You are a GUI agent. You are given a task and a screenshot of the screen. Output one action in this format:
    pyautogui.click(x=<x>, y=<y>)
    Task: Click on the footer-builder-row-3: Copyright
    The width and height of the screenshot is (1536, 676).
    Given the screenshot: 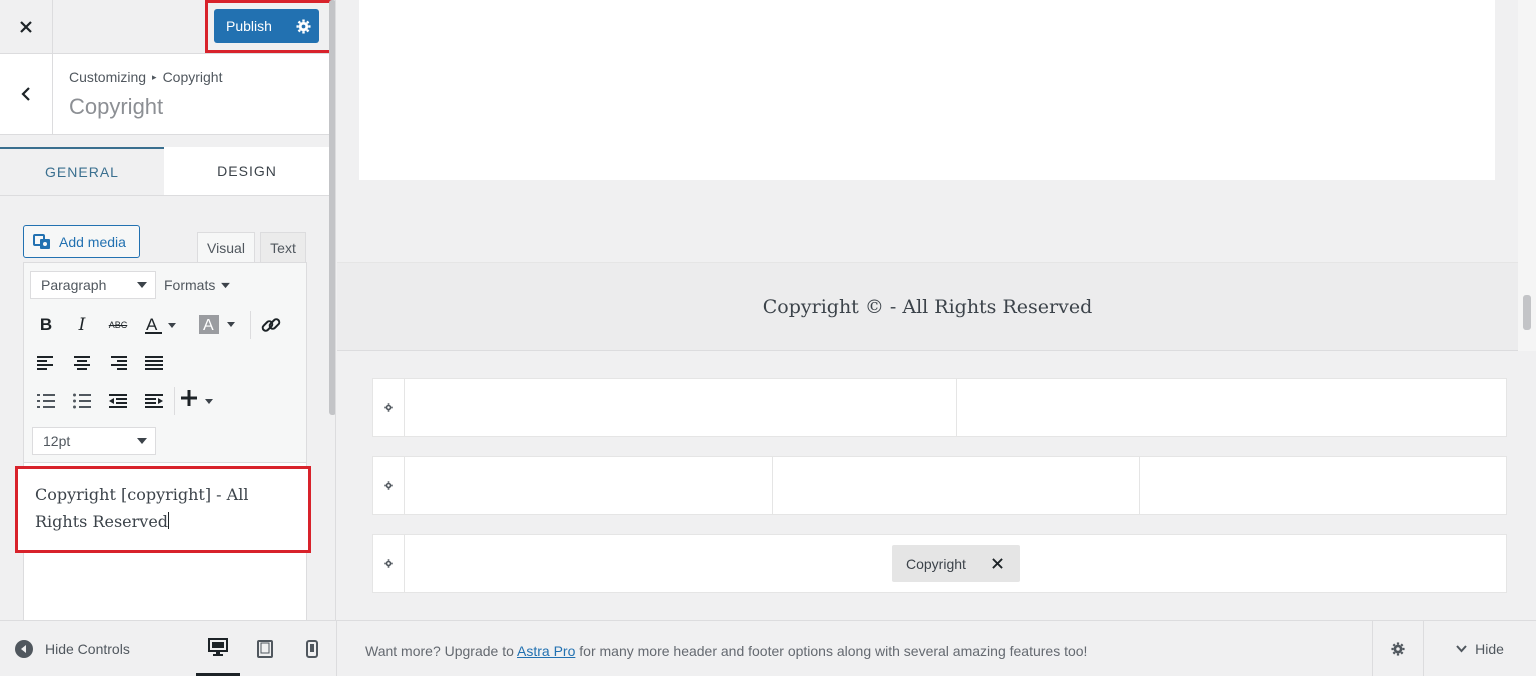 What is the action you would take?
    pyautogui.click(x=939, y=563)
    